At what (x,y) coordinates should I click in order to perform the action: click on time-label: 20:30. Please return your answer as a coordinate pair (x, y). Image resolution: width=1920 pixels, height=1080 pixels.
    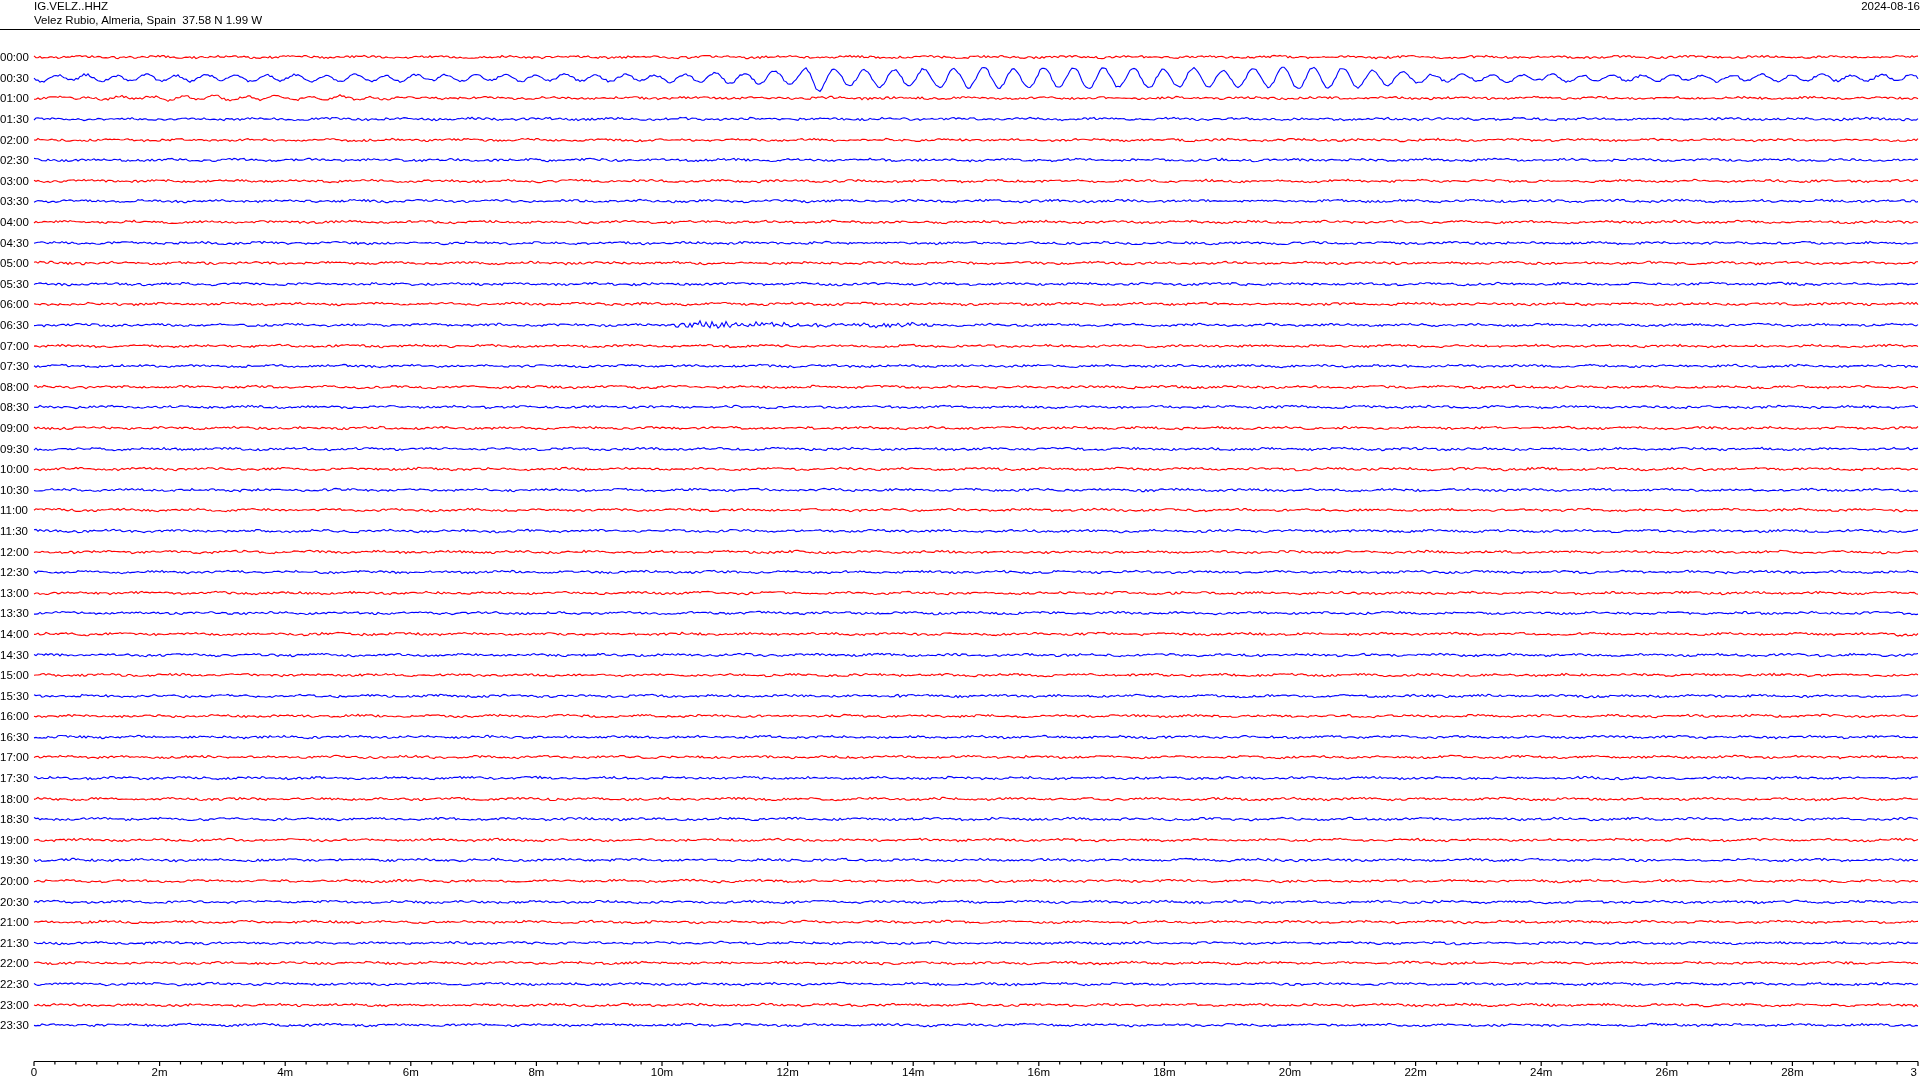
    Looking at the image, I should click on (15, 901).